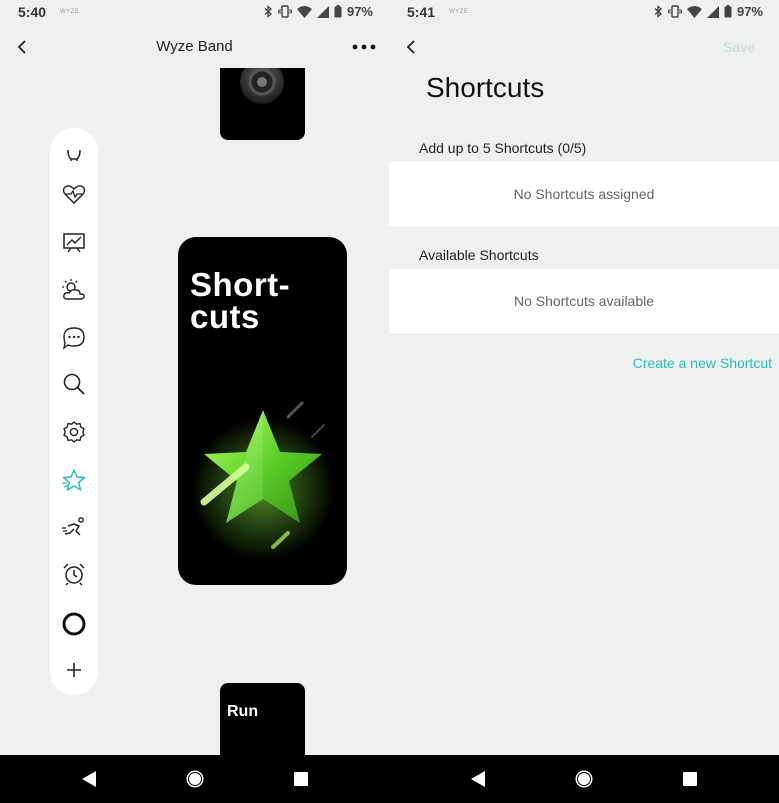 The image size is (779, 803). I want to click on heart-rate-icon, so click(74, 194).